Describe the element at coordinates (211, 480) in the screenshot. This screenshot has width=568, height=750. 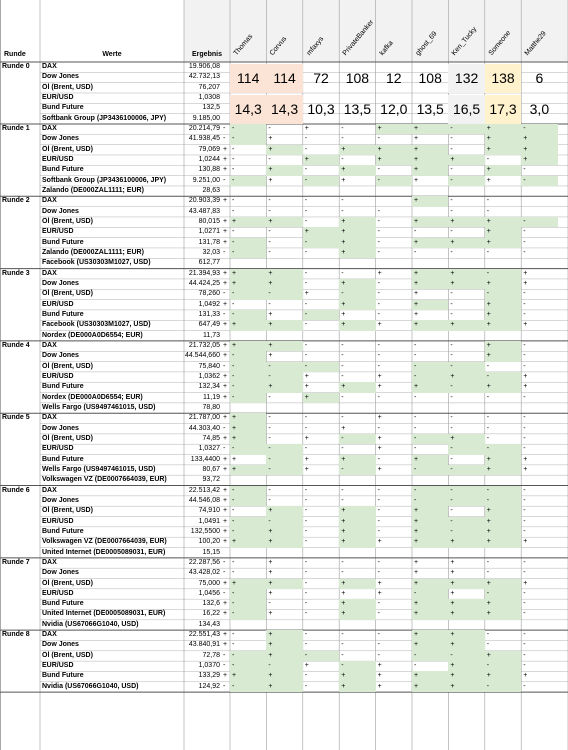
I see `ergebnis-value: 93,72` at that location.